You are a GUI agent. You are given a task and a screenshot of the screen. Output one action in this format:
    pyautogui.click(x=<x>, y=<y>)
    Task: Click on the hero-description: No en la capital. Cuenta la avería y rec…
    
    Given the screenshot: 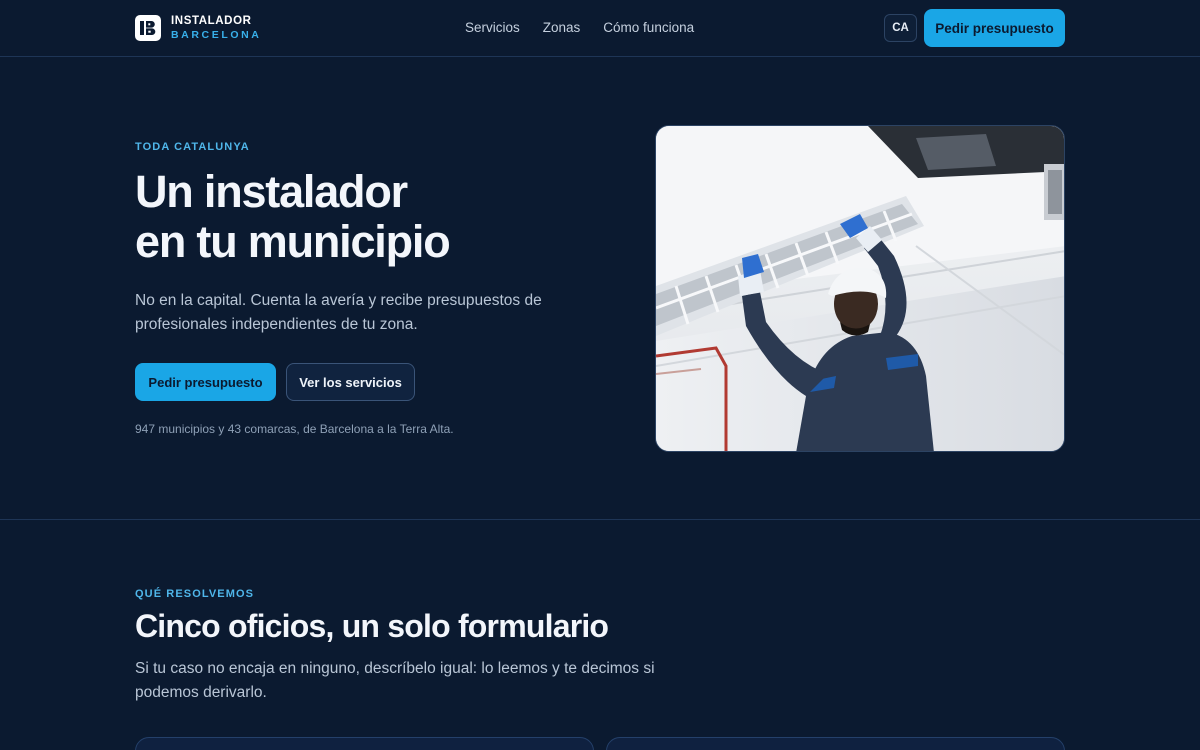 What is the action you would take?
    pyautogui.click(x=338, y=312)
    